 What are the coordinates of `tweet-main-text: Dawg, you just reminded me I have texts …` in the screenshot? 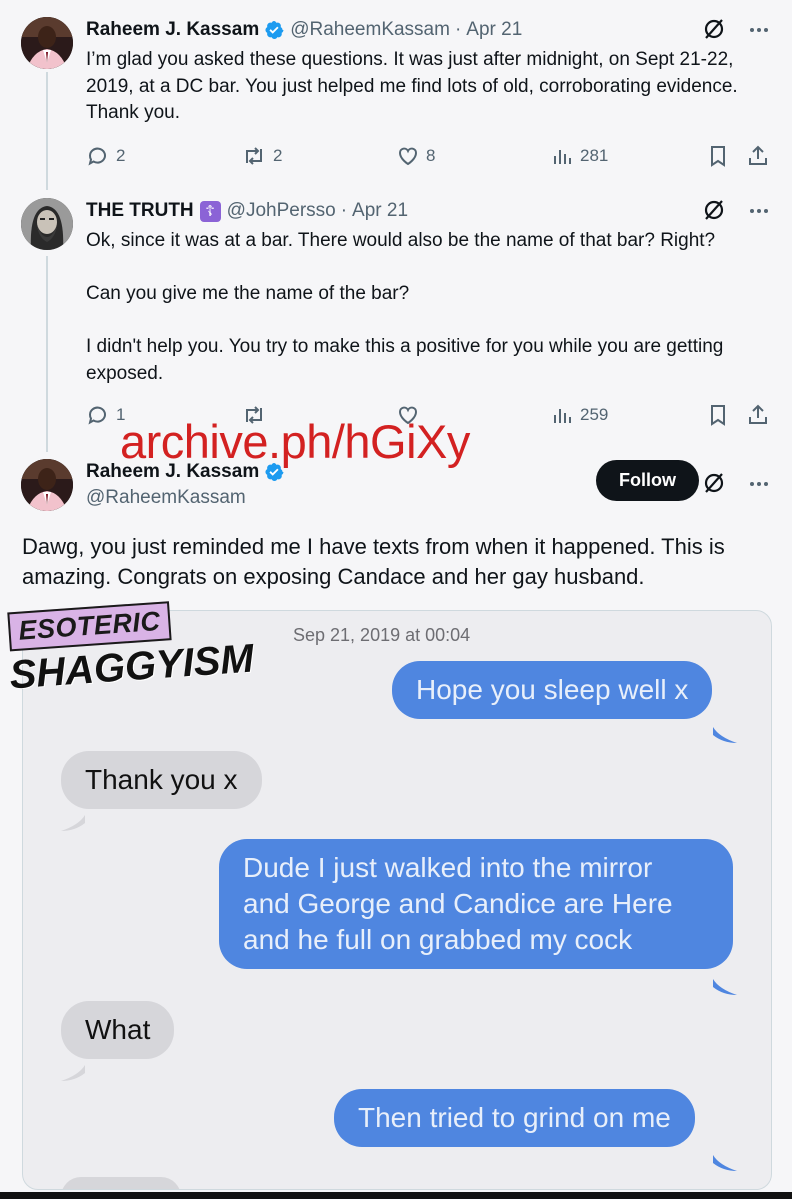 It's located at (373, 561).